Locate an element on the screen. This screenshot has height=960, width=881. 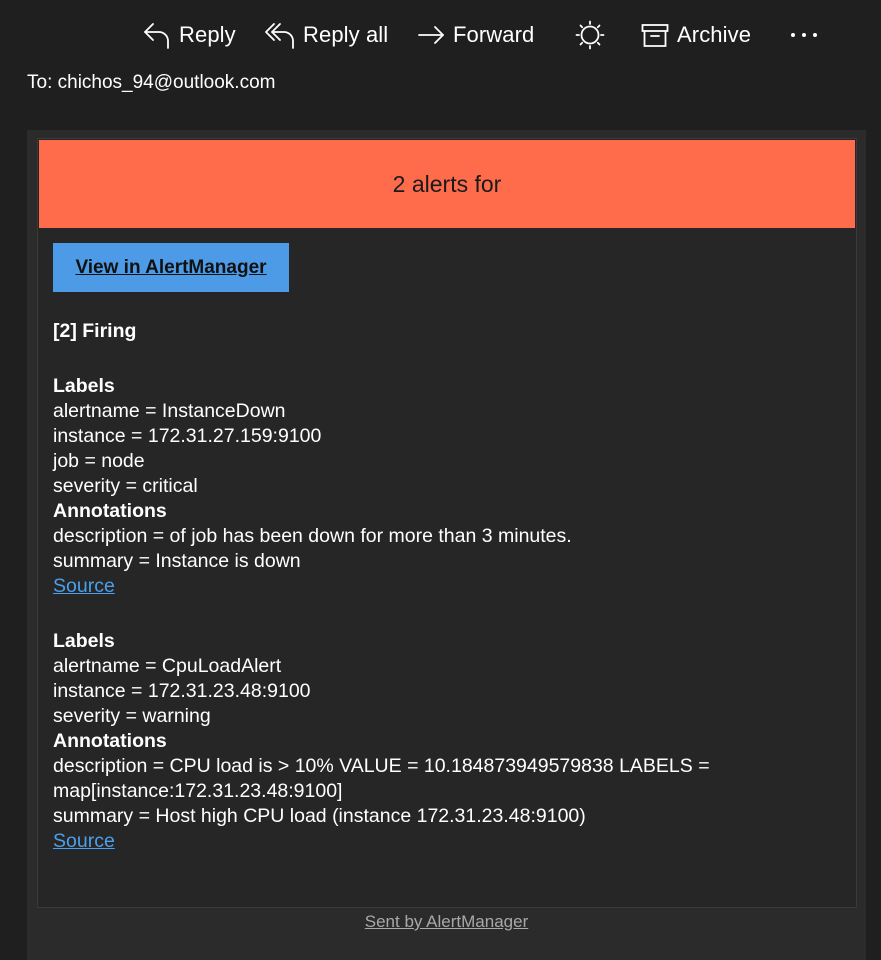
label-line: instance = 172.31.27.159:9100 is located at coordinates (187, 436).